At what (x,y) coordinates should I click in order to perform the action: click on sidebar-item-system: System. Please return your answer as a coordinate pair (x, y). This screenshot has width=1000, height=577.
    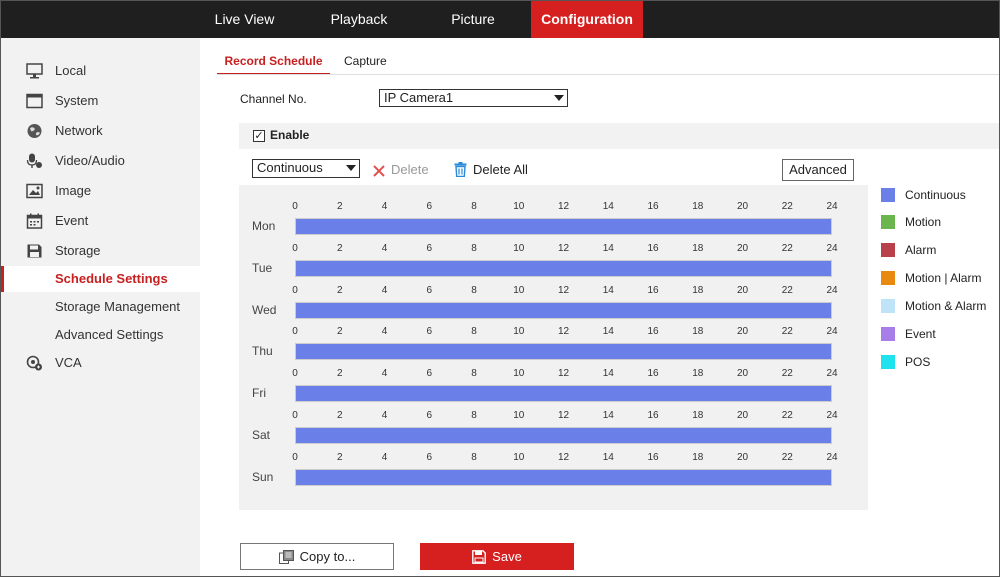
    Looking at the image, I should click on (100, 101).